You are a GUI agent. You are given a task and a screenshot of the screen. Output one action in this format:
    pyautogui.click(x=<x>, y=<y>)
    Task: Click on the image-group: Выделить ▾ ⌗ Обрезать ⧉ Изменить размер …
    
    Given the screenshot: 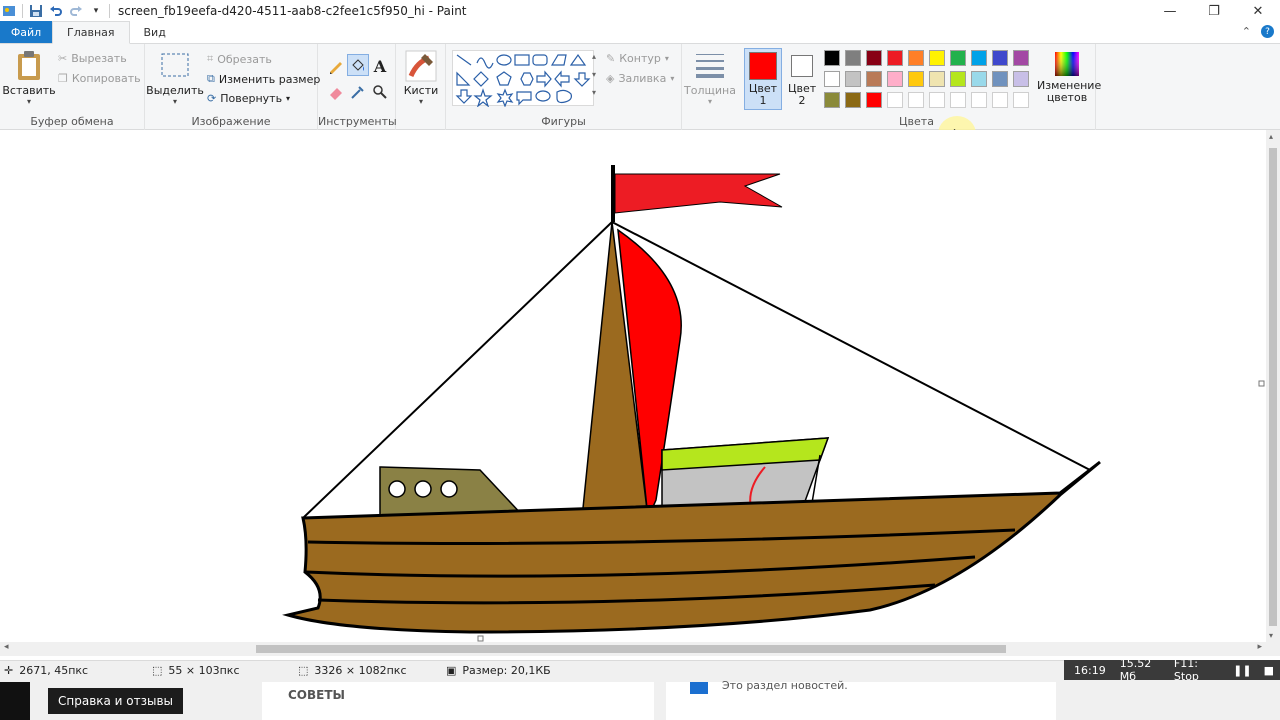 What is the action you would take?
    pyautogui.click(x=232, y=87)
    